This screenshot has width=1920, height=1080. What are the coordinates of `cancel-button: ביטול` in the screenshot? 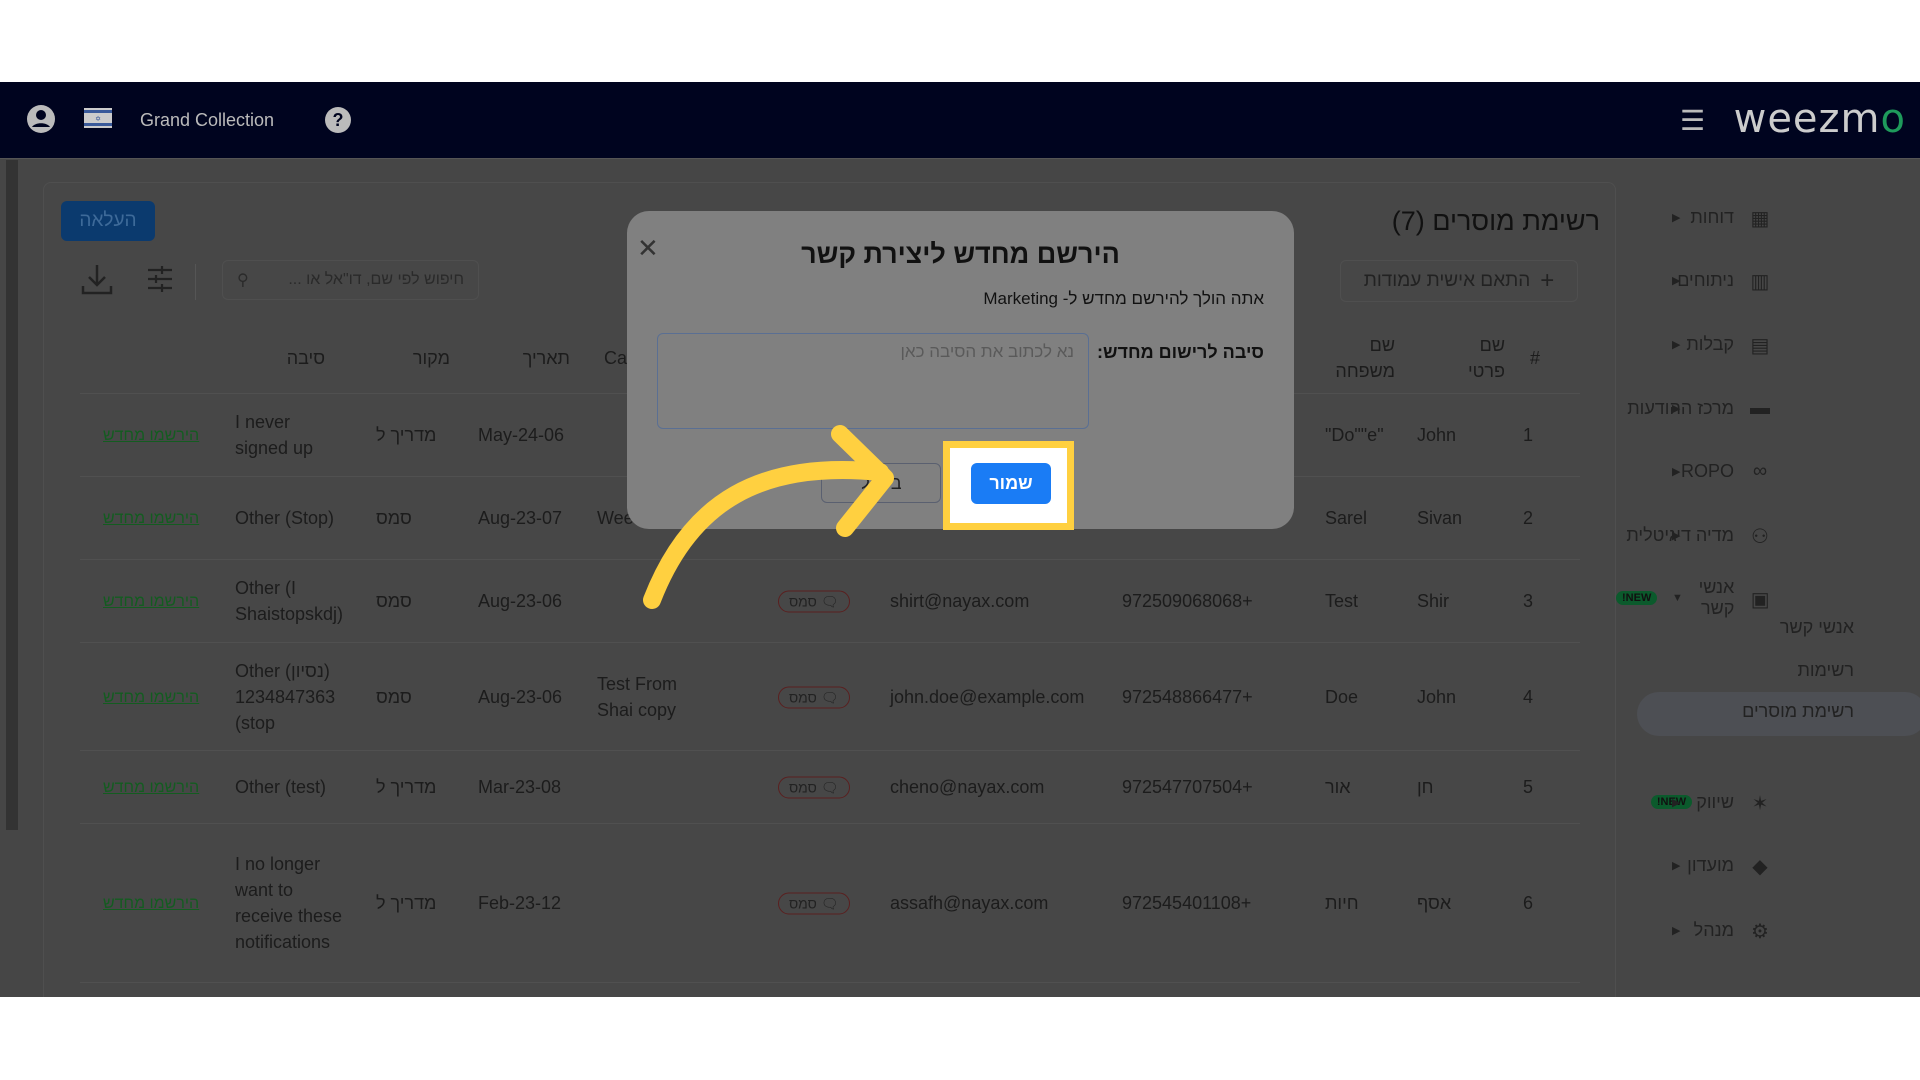 It's located at (881, 483).